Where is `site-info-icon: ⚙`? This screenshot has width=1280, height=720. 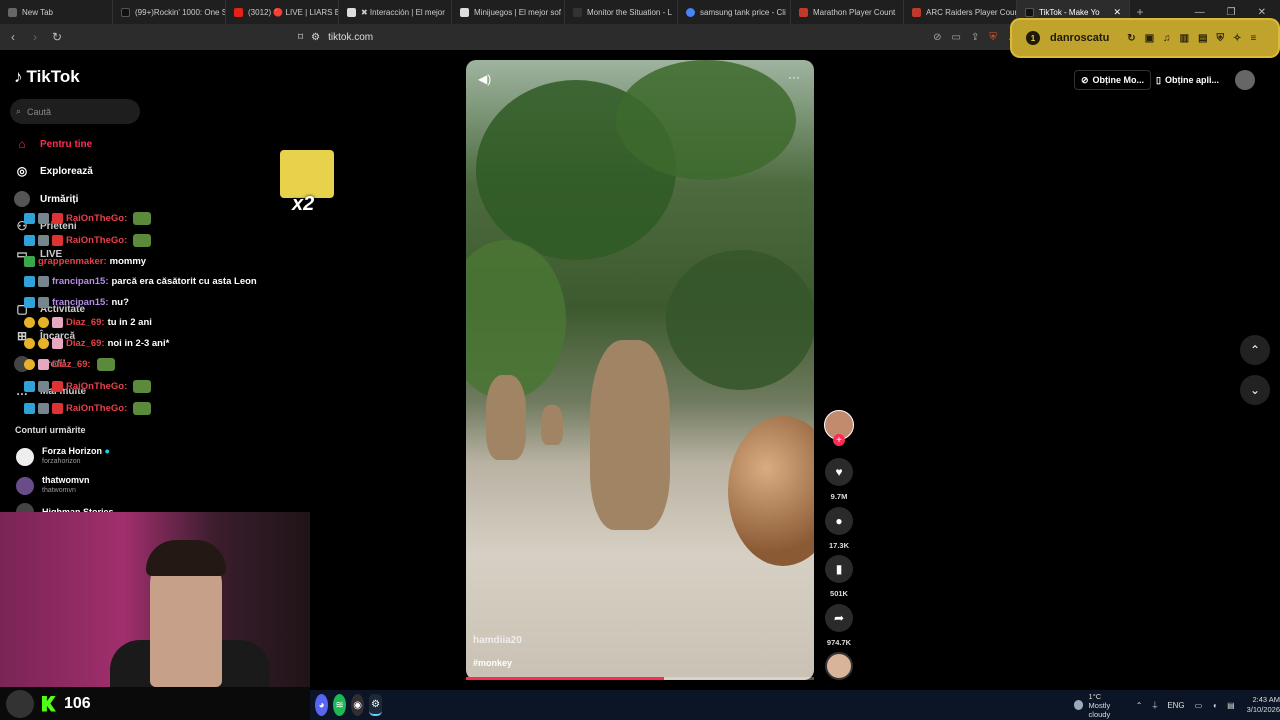
site-info-icon: ⚙ is located at coordinates (315, 37).